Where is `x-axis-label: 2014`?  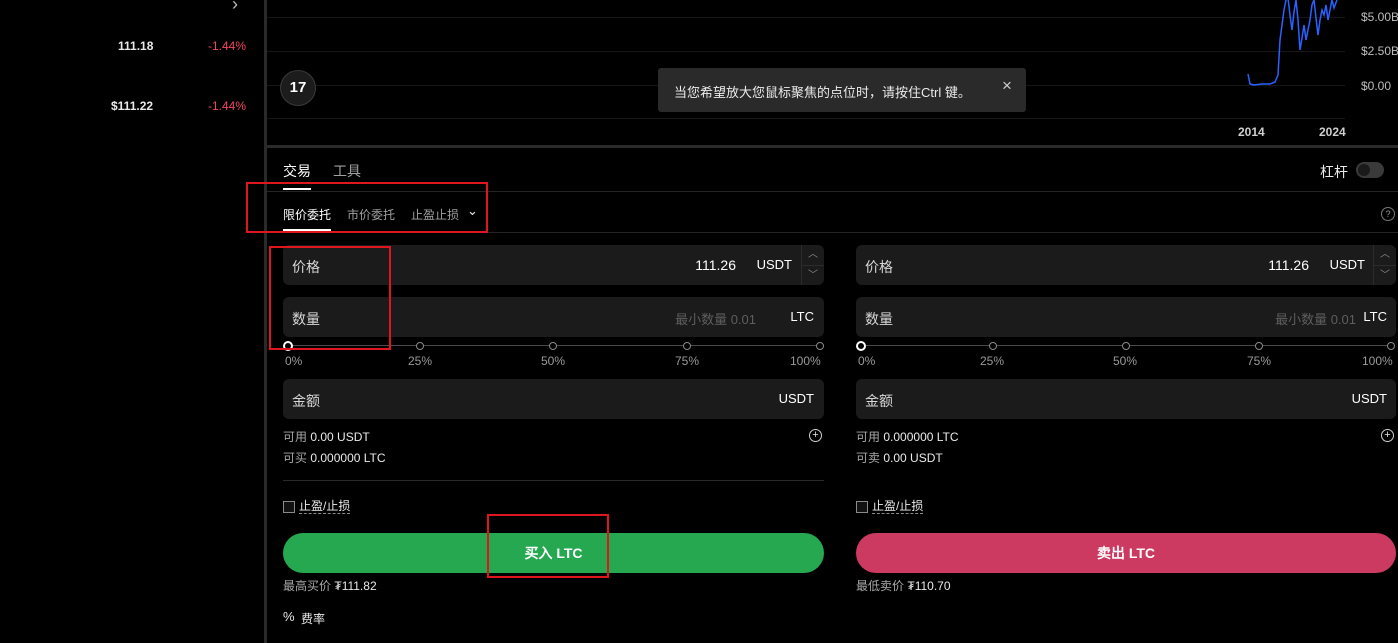 x-axis-label: 2014 is located at coordinates (1251, 132).